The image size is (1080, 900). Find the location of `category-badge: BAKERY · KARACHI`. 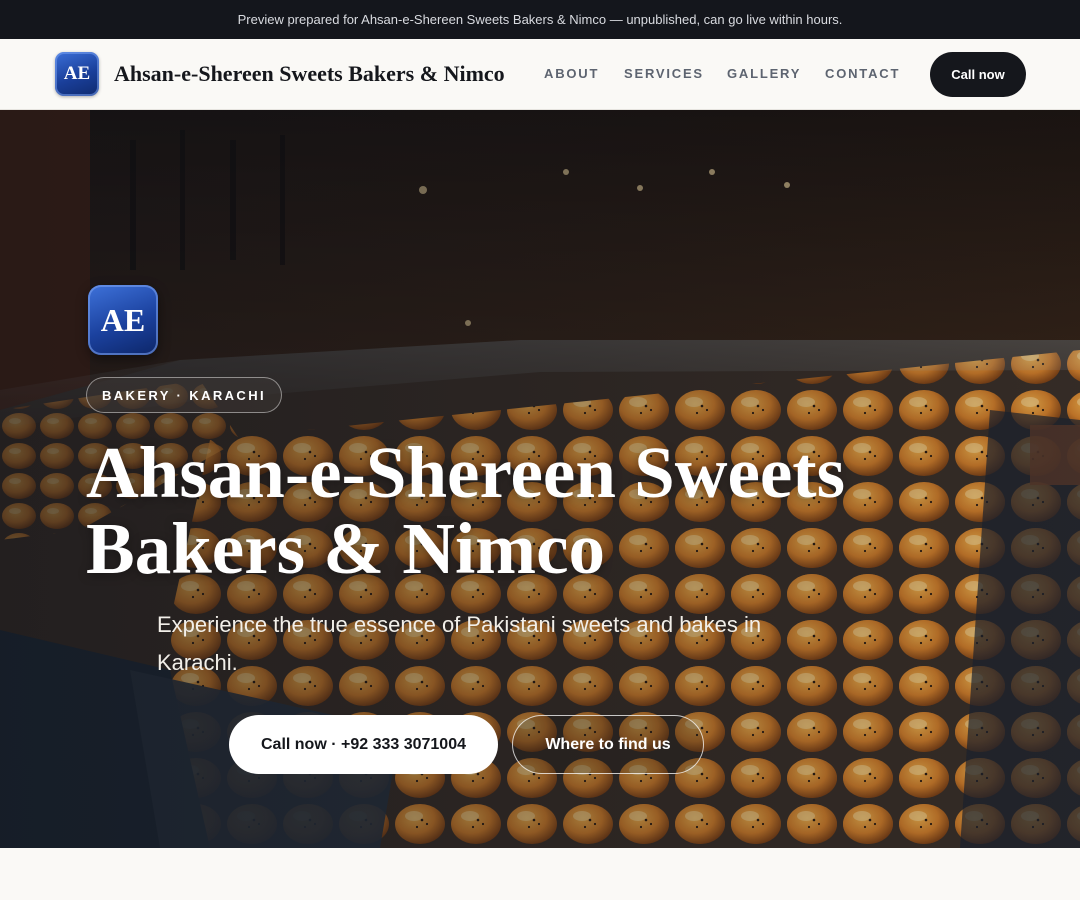

category-badge: BAKERY · KARACHI is located at coordinates (184, 395).